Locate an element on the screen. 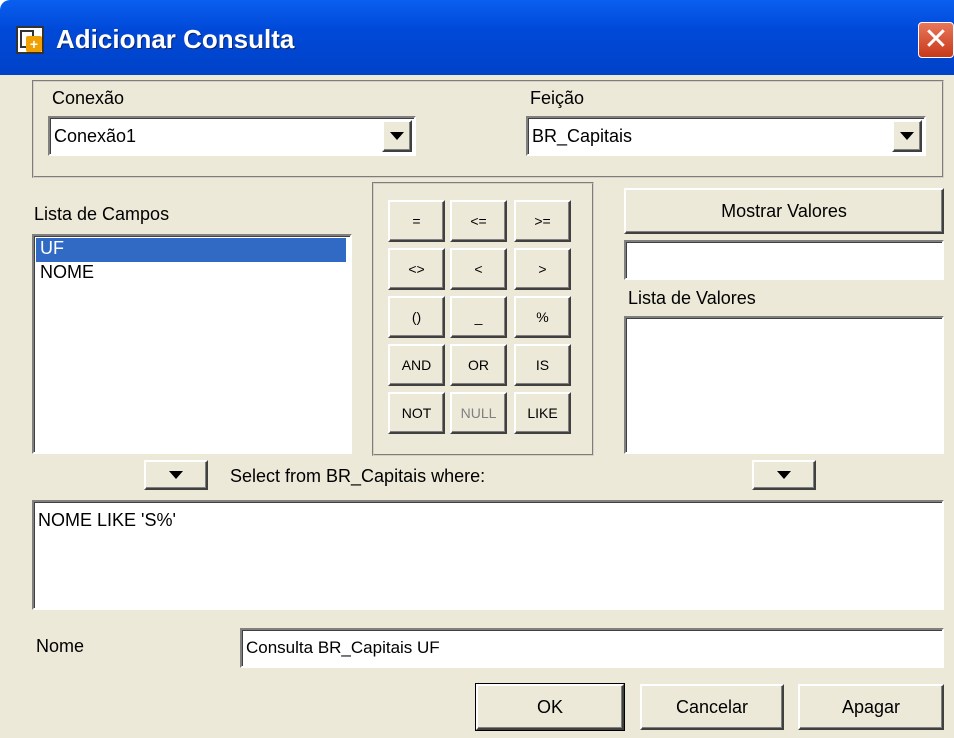 Image resolution: width=954 pixels, height=738 pixels. show-values-button: Mostrar Valores is located at coordinates (784, 211).